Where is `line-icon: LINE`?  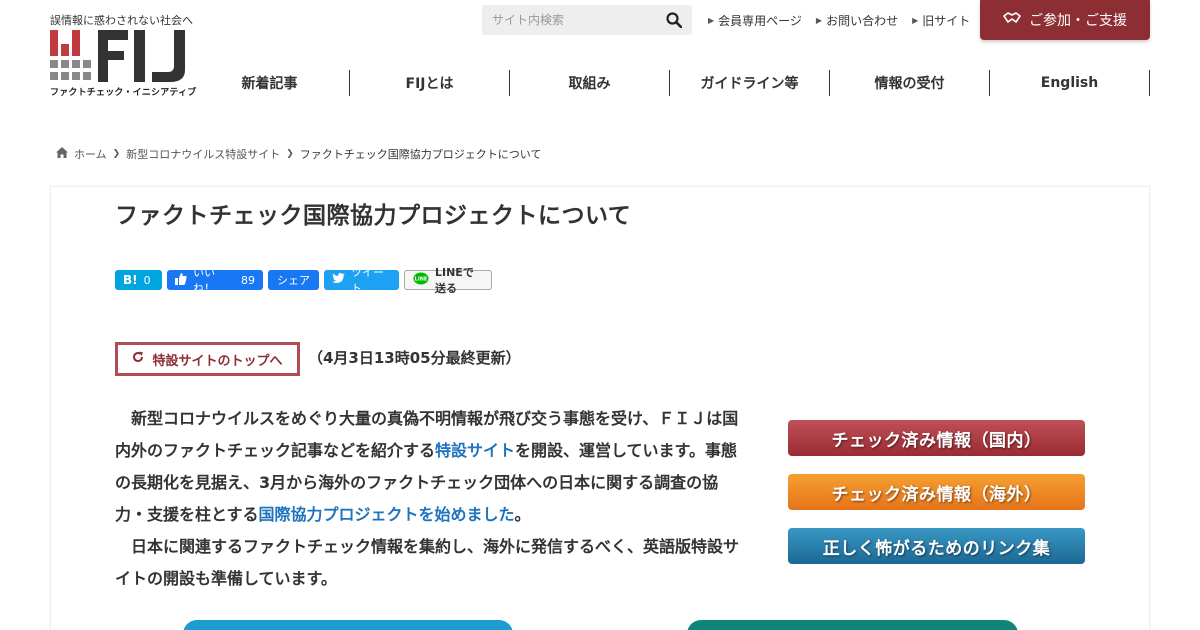
line-icon: LINE is located at coordinates (421, 280).